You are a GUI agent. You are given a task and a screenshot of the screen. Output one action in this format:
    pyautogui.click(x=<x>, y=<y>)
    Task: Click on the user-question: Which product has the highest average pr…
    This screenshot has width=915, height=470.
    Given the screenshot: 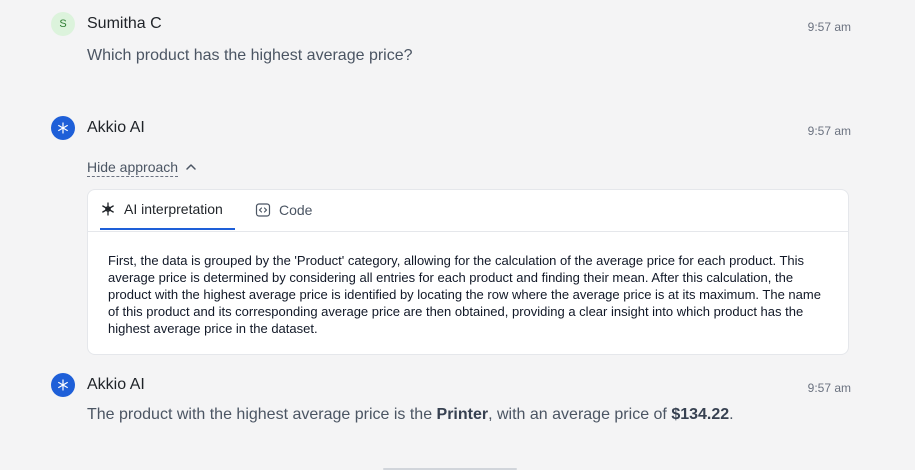 What is the action you would take?
    pyautogui.click(x=250, y=55)
    